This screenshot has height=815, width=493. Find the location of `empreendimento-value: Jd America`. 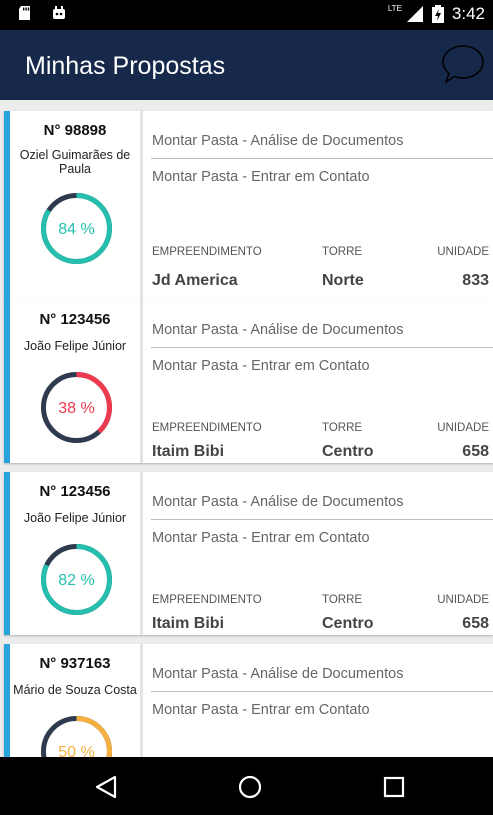

empreendimento-value: Jd America is located at coordinates (195, 280).